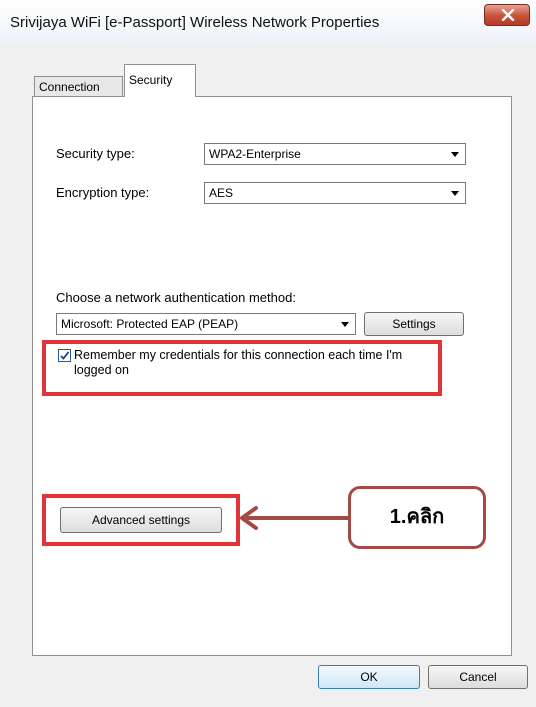 The width and height of the screenshot is (536, 707). I want to click on auth-method-label: Choose a network authentication method:, so click(176, 297).